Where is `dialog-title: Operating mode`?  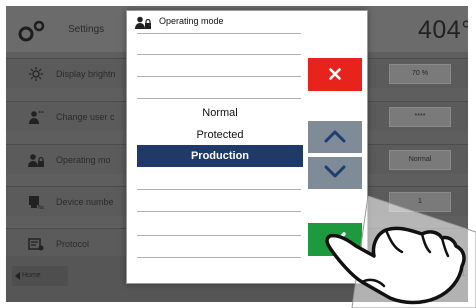
dialog-title: Operating mode is located at coordinates (191, 21).